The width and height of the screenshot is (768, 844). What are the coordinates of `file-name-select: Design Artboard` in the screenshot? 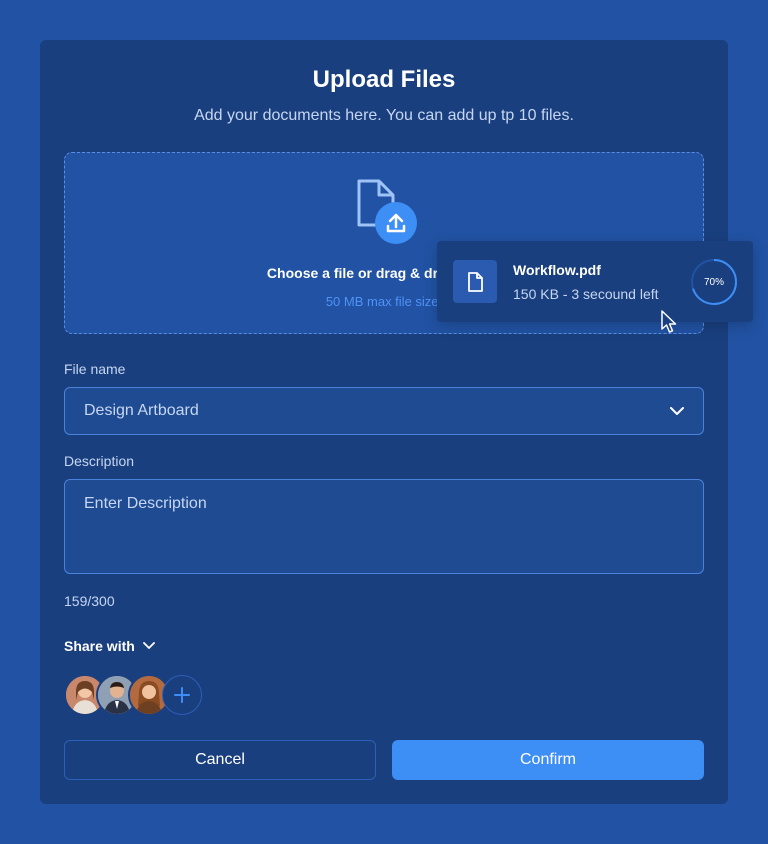 It's located at (384, 411).